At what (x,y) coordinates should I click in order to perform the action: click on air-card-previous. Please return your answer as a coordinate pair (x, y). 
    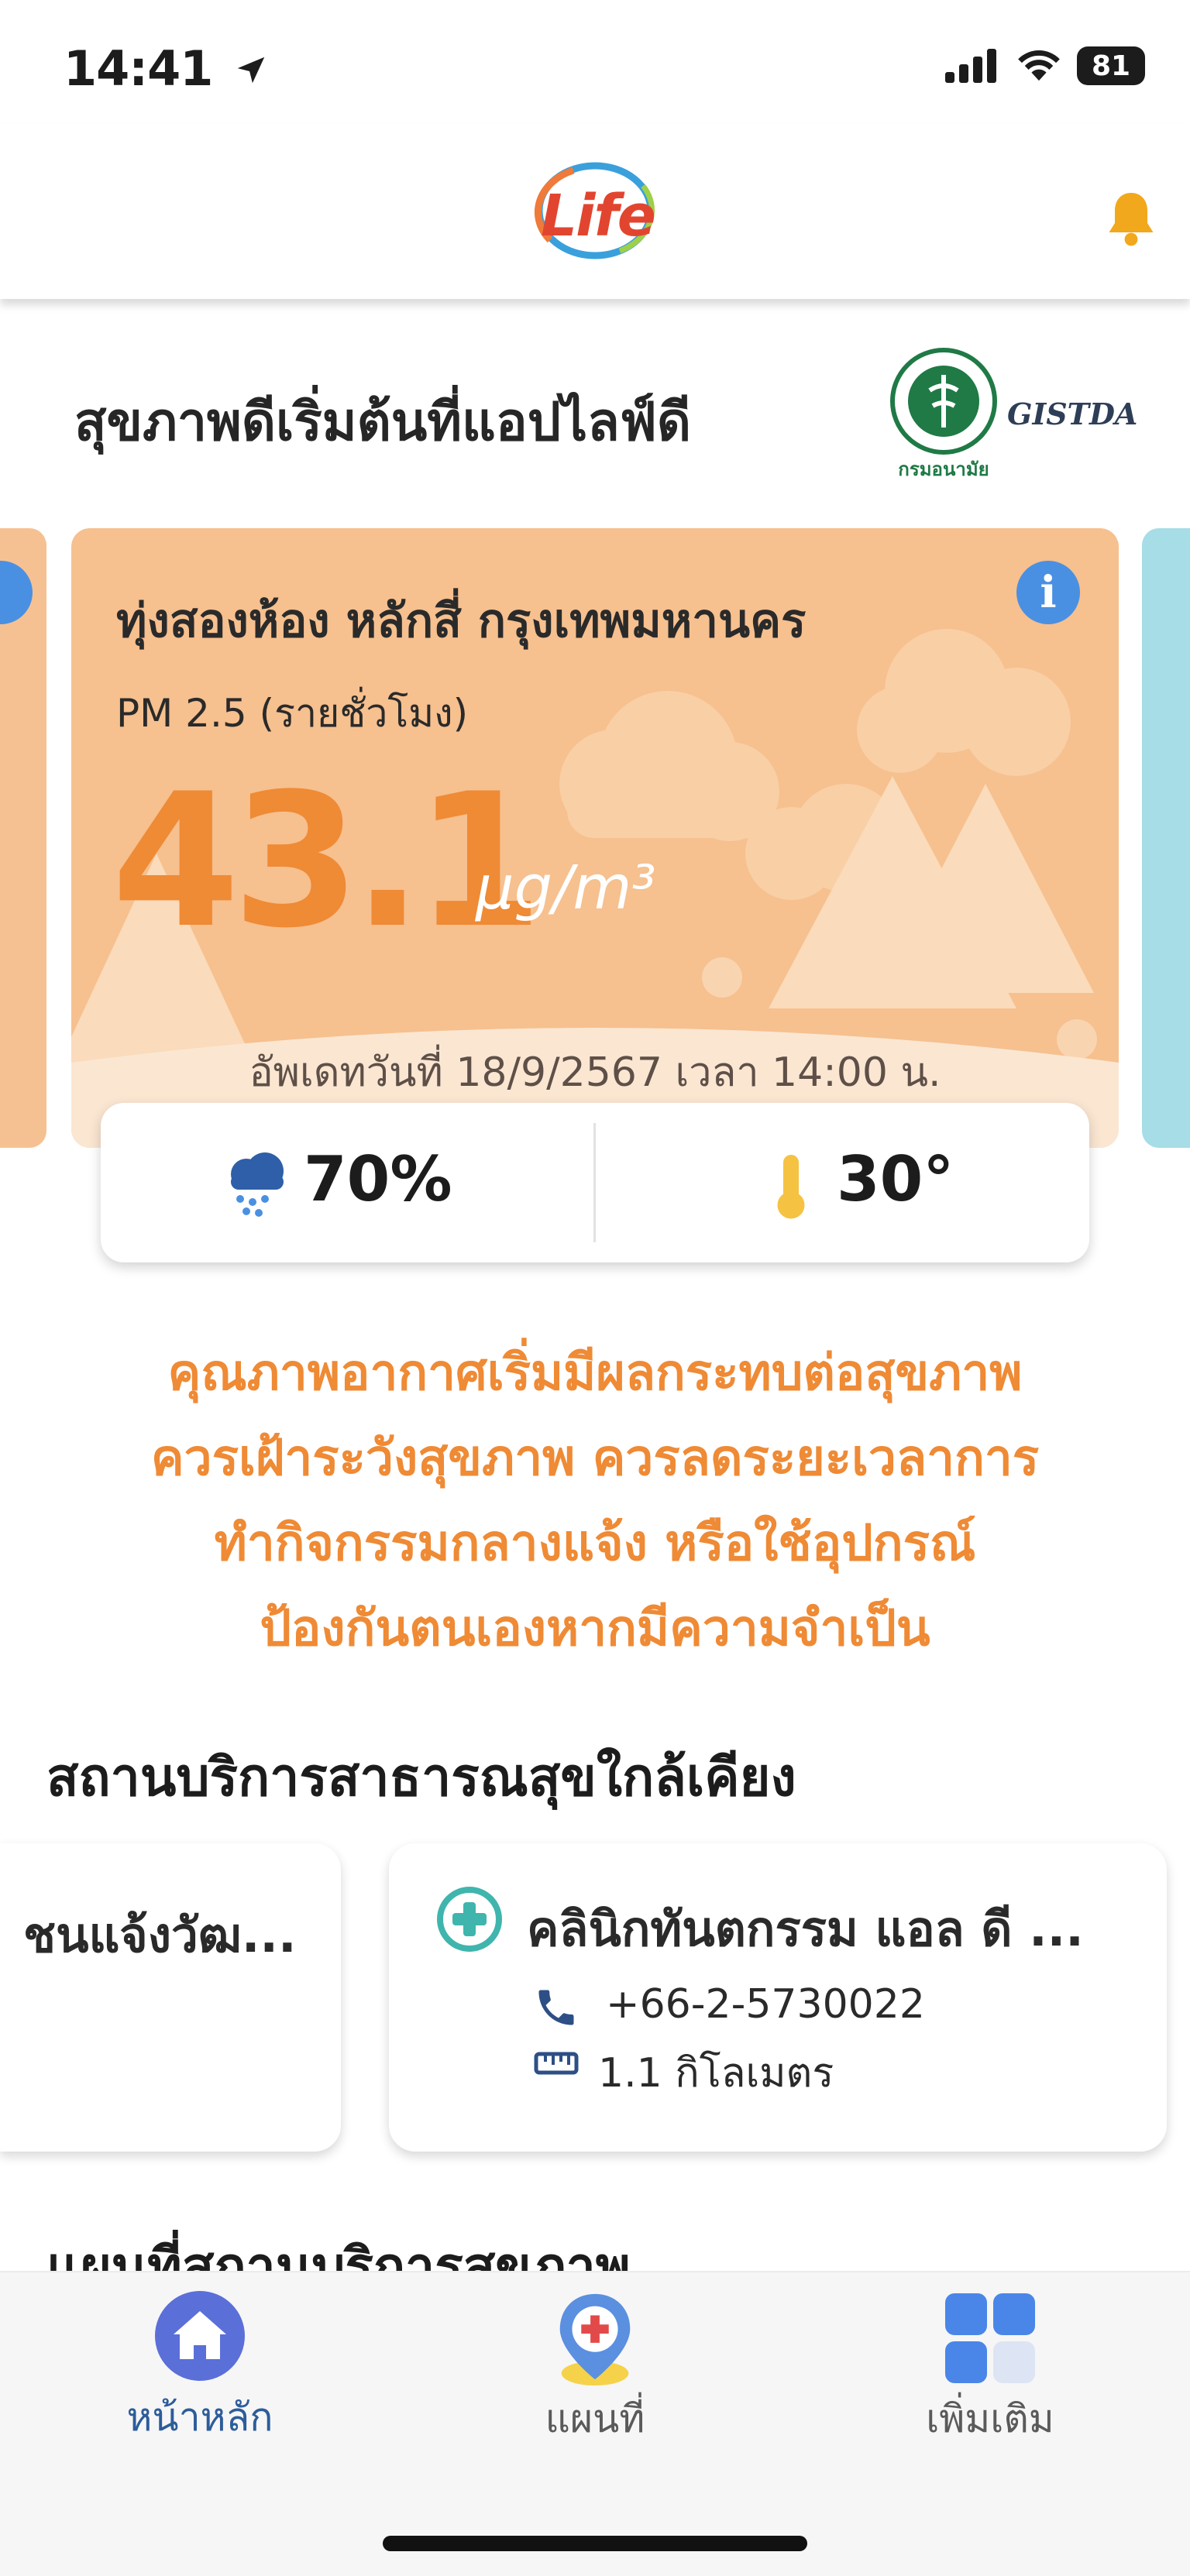
    Looking at the image, I should click on (23, 838).